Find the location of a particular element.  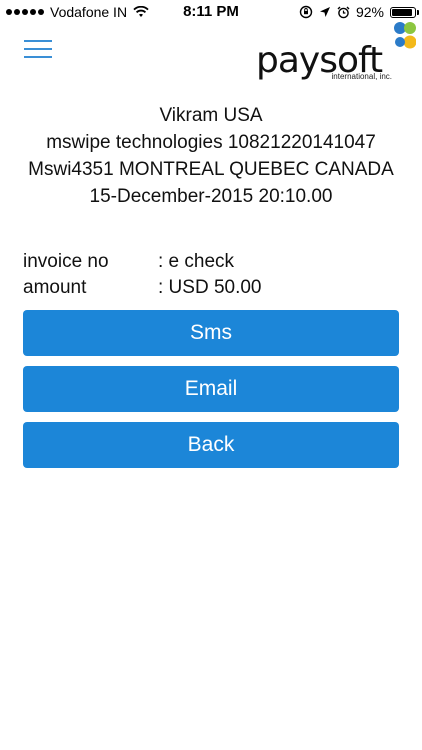

amount-label: amount is located at coordinates (55, 287).